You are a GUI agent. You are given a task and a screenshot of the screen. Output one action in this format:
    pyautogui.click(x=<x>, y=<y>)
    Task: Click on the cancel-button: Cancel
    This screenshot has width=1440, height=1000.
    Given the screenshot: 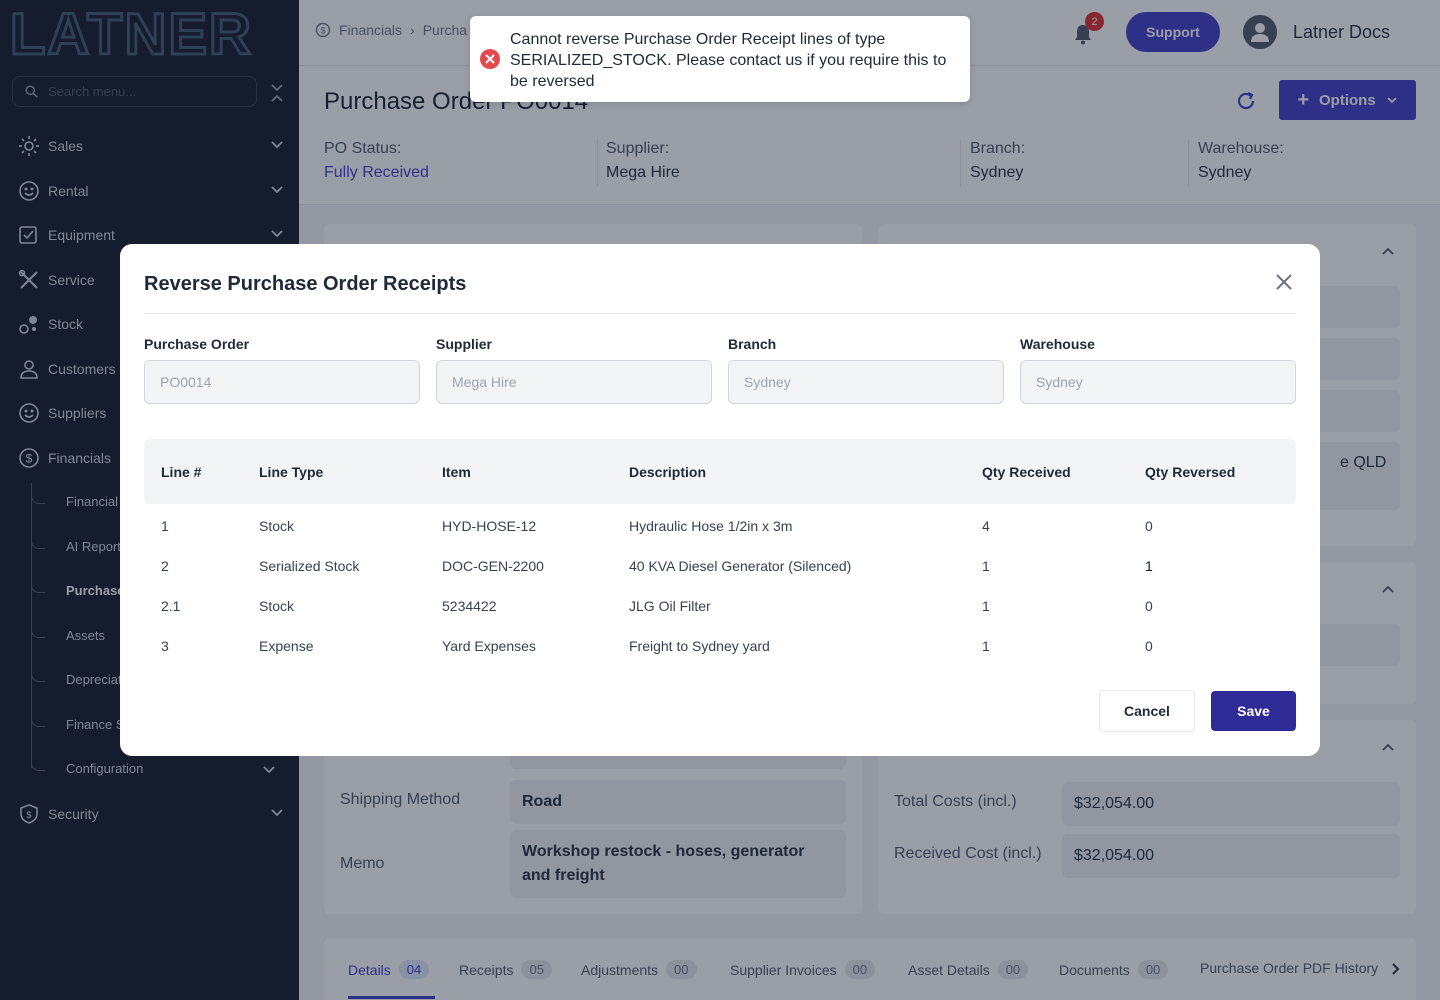 What is the action you would take?
    pyautogui.click(x=1147, y=711)
    